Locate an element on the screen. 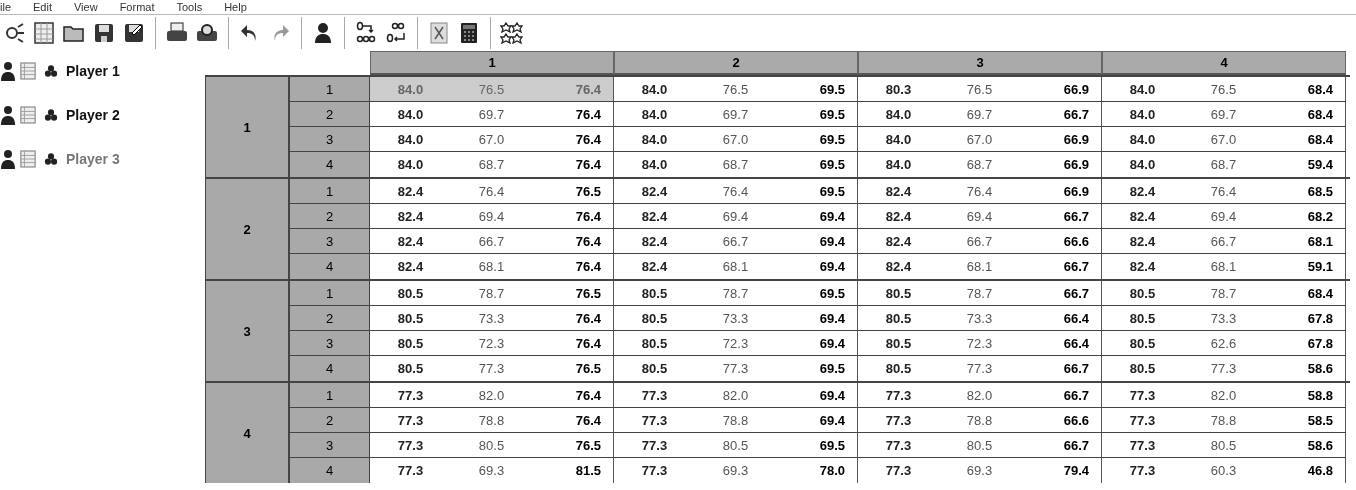 This screenshot has height=490, width=1356. table-cell-text: 59.1 is located at coordinates (1320, 267).